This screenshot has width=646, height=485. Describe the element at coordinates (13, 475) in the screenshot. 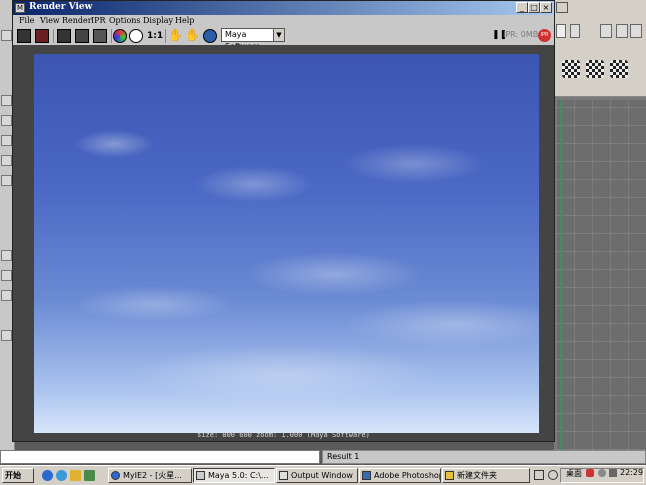

I see `start-label: 开始` at that location.